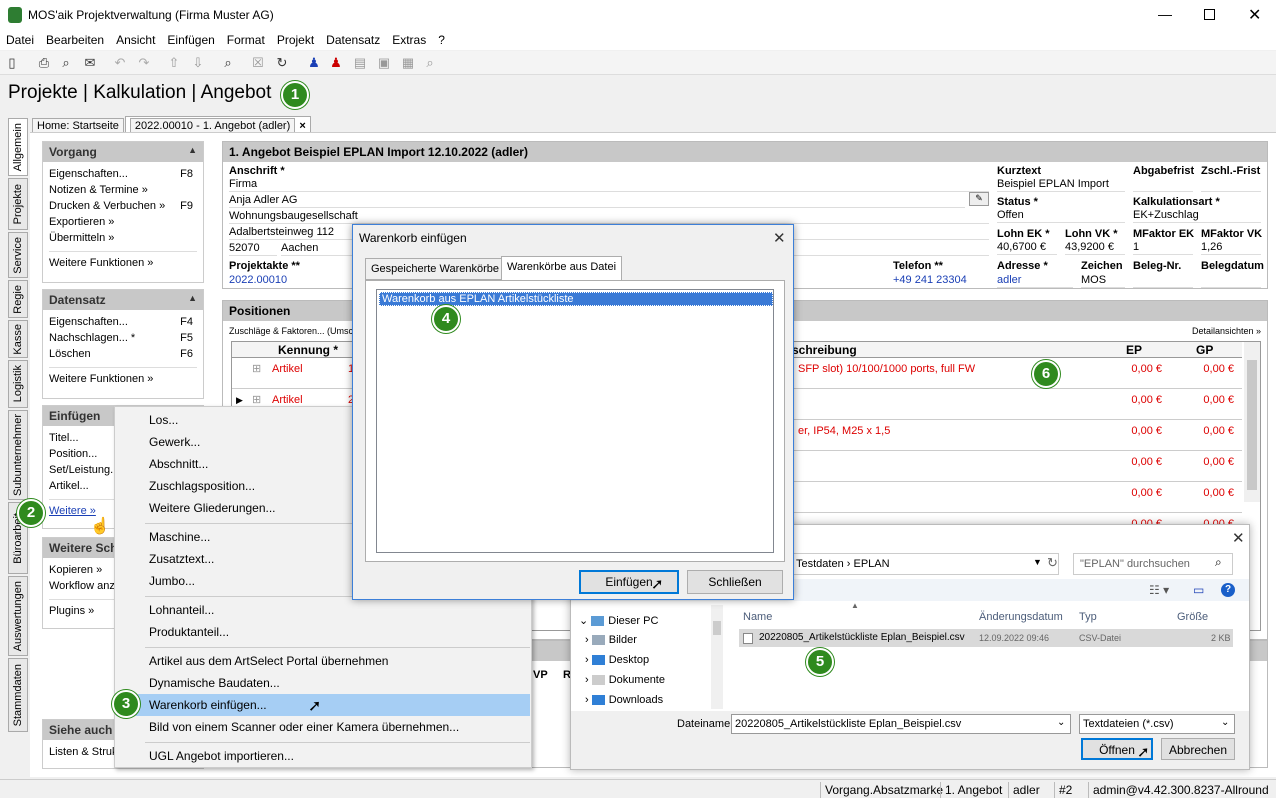 This screenshot has height=798, width=1276. Describe the element at coordinates (302, 126) in the screenshot. I see `tab-close-icon: ×` at that location.